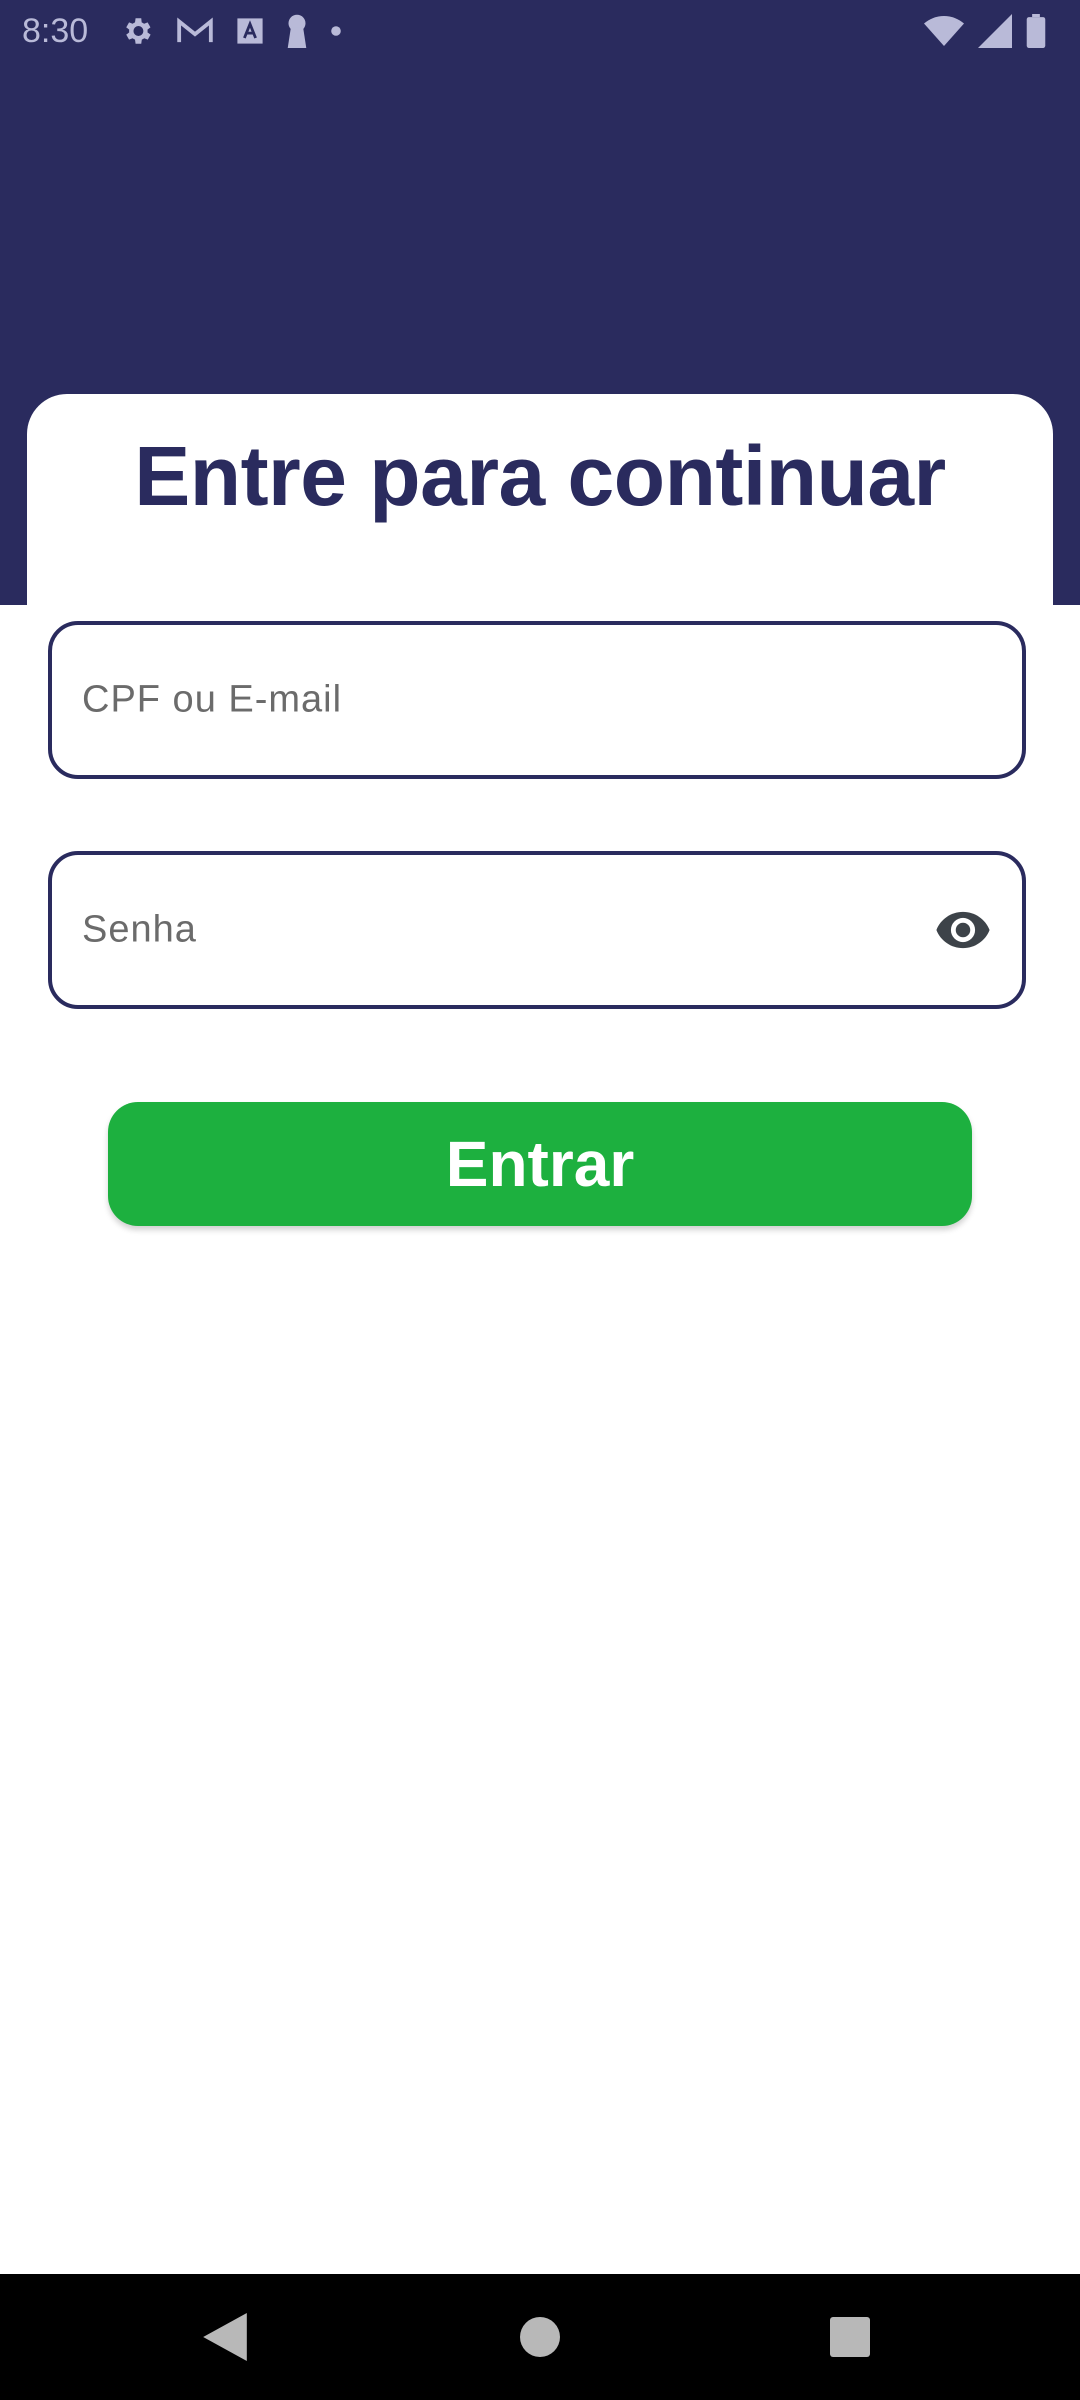 The image size is (1080, 2400). Describe the element at coordinates (138, 31) in the screenshot. I see `settings-icon` at that location.